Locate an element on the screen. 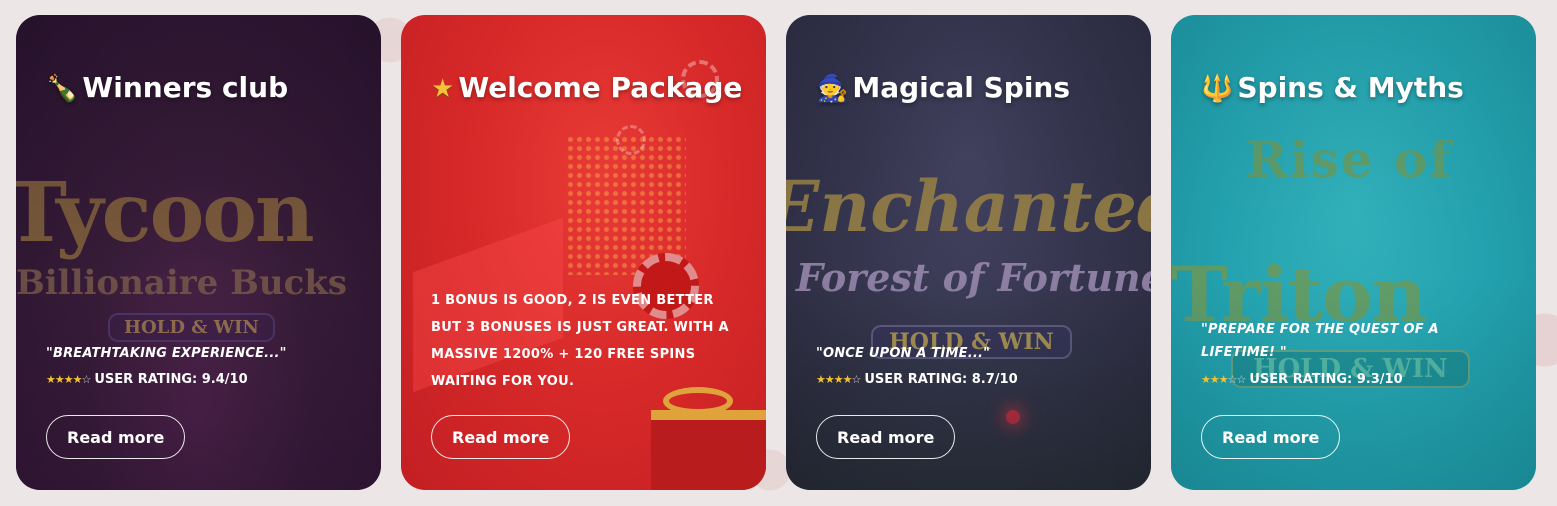 The height and width of the screenshot is (506, 1557). card-title-text: Welcome Package is located at coordinates (600, 87).